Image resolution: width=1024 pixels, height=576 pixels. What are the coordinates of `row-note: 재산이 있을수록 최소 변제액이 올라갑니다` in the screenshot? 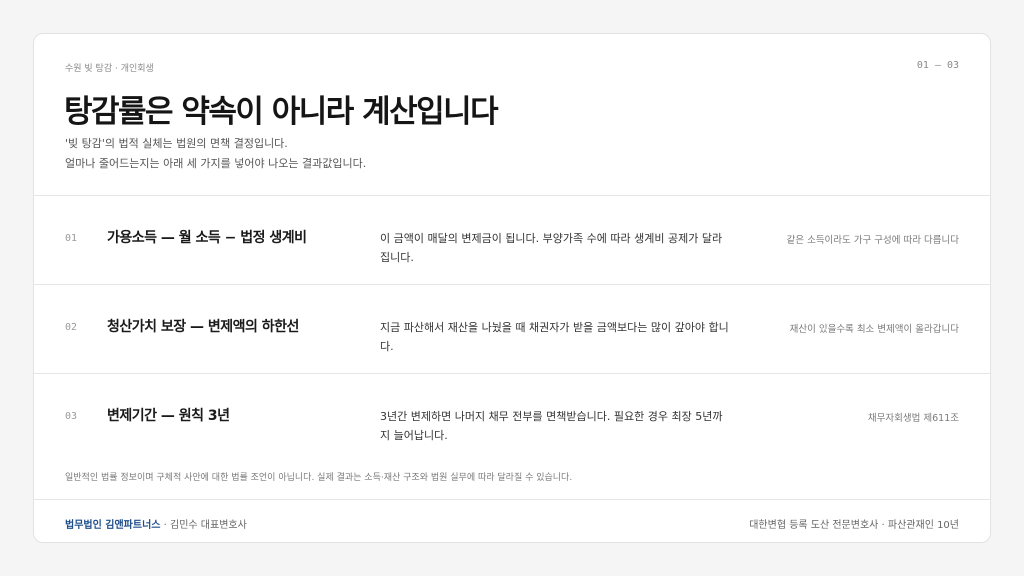 It's located at (874, 329).